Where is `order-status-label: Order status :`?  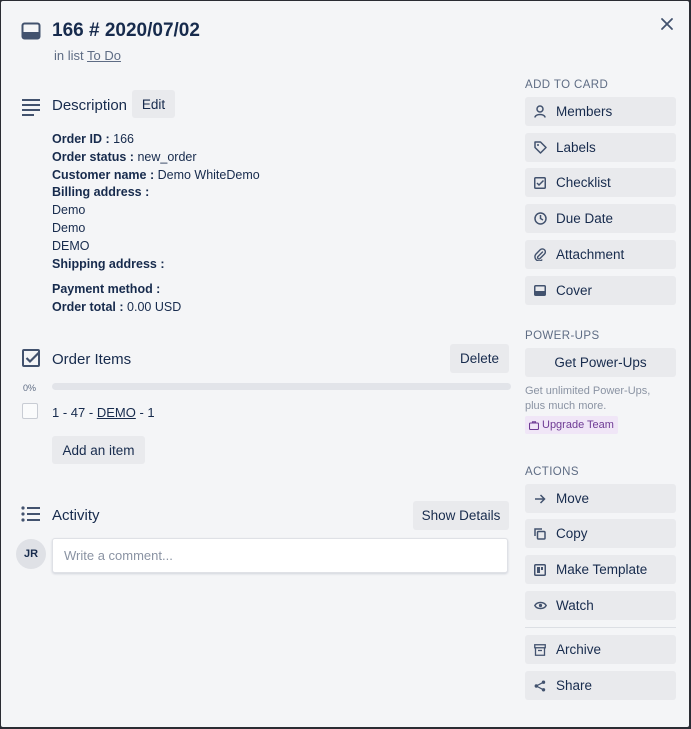
order-status-label: Order status : is located at coordinates (93, 156).